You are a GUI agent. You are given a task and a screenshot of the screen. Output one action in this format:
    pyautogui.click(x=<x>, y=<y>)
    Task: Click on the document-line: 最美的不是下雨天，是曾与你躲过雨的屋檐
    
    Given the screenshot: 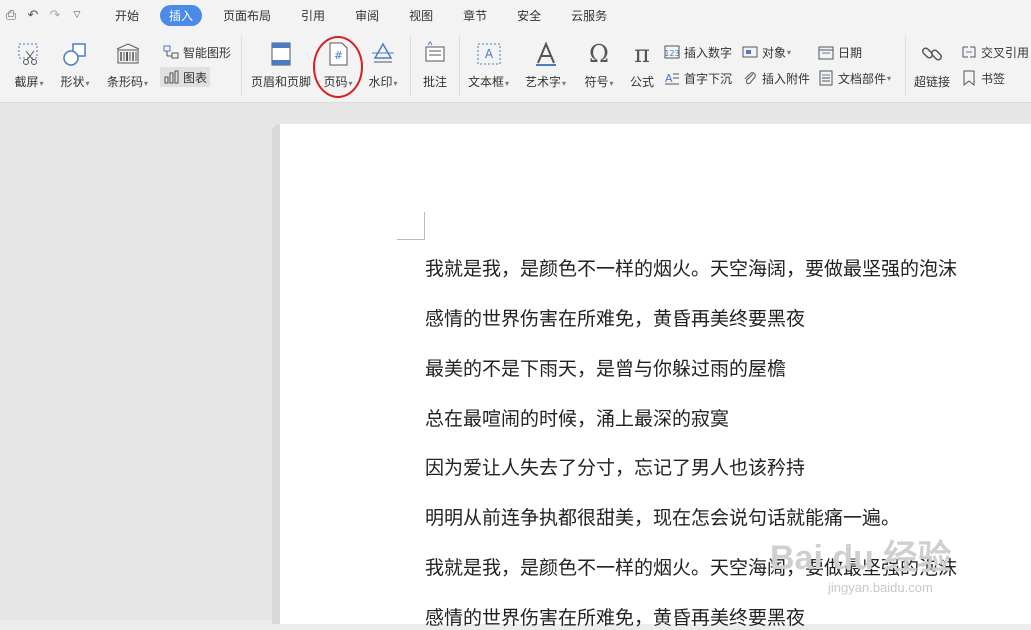 What is the action you would take?
    pyautogui.click(x=605, y=367)
    